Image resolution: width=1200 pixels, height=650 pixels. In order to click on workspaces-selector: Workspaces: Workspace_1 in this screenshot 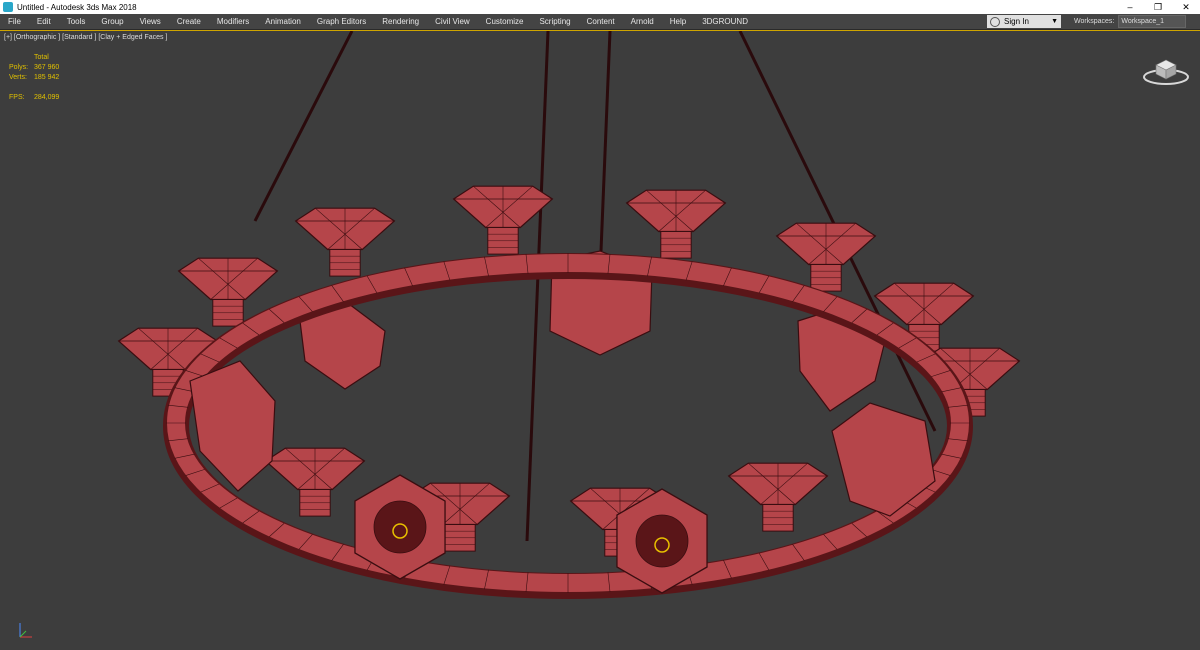, I will do `click(1130, 21)`.